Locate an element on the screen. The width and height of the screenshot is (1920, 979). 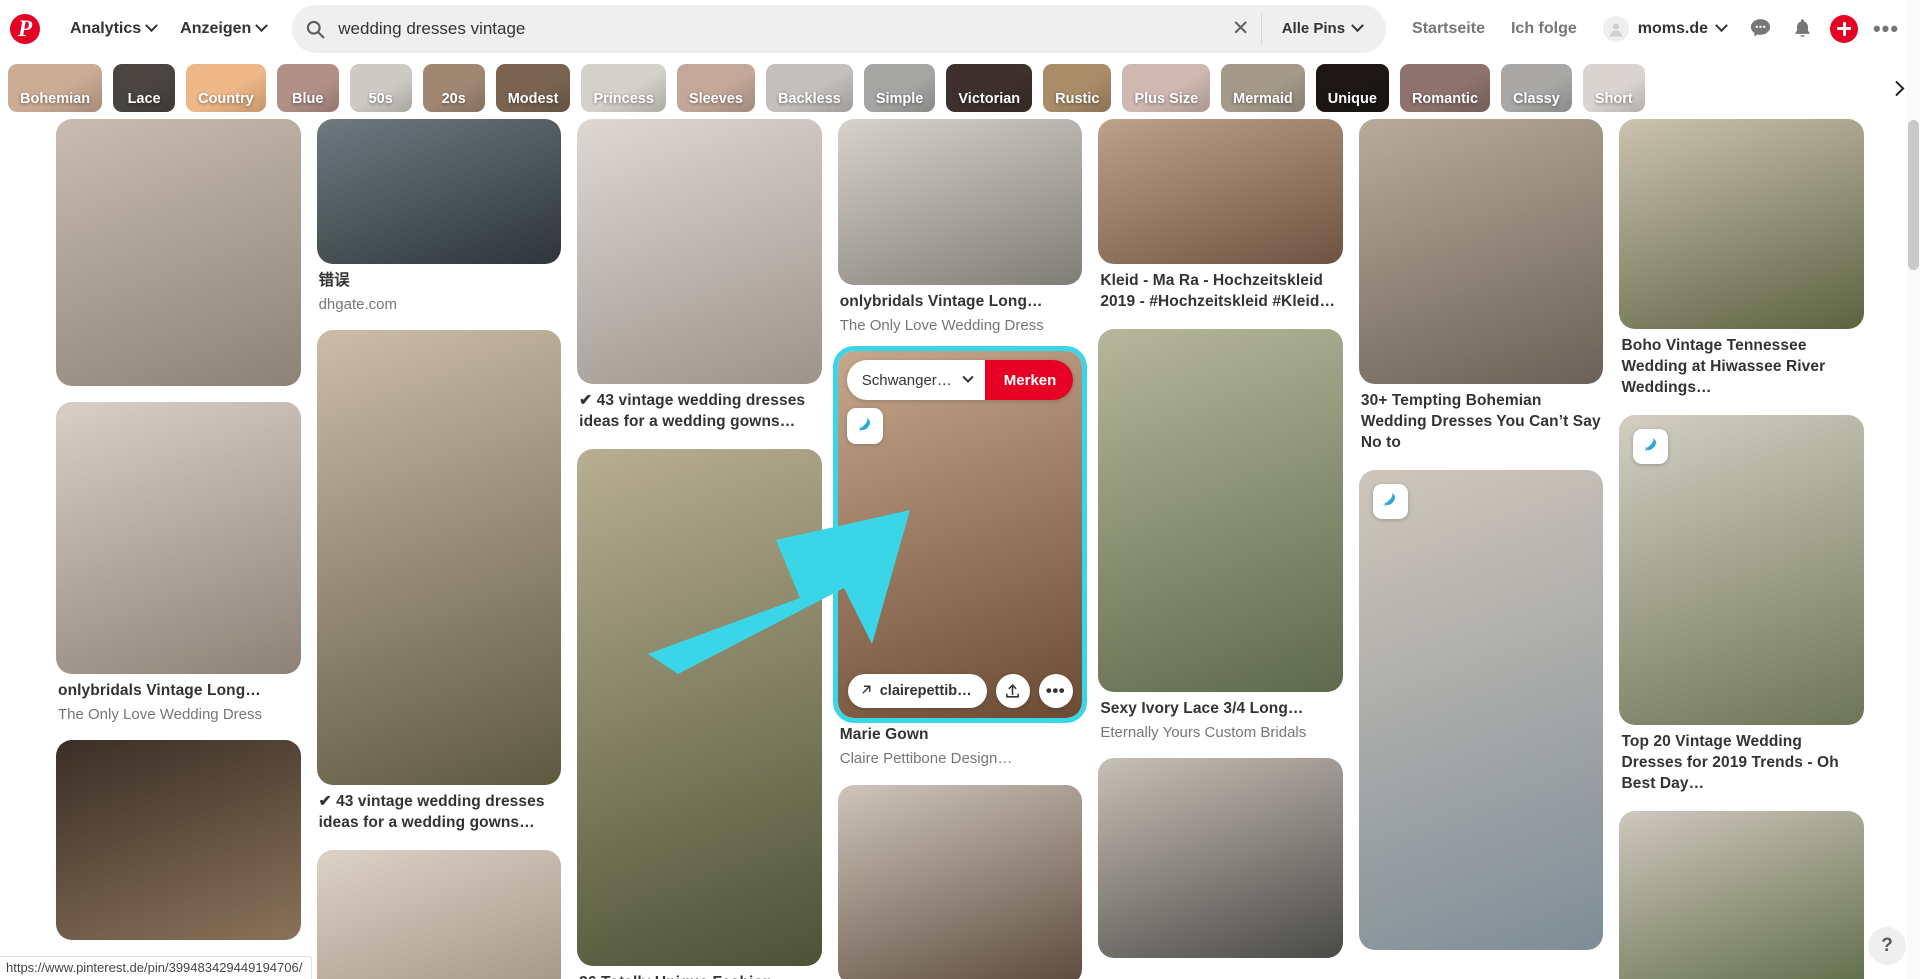
filter-chip-20s: 20s is located at coordinates (454, 88).